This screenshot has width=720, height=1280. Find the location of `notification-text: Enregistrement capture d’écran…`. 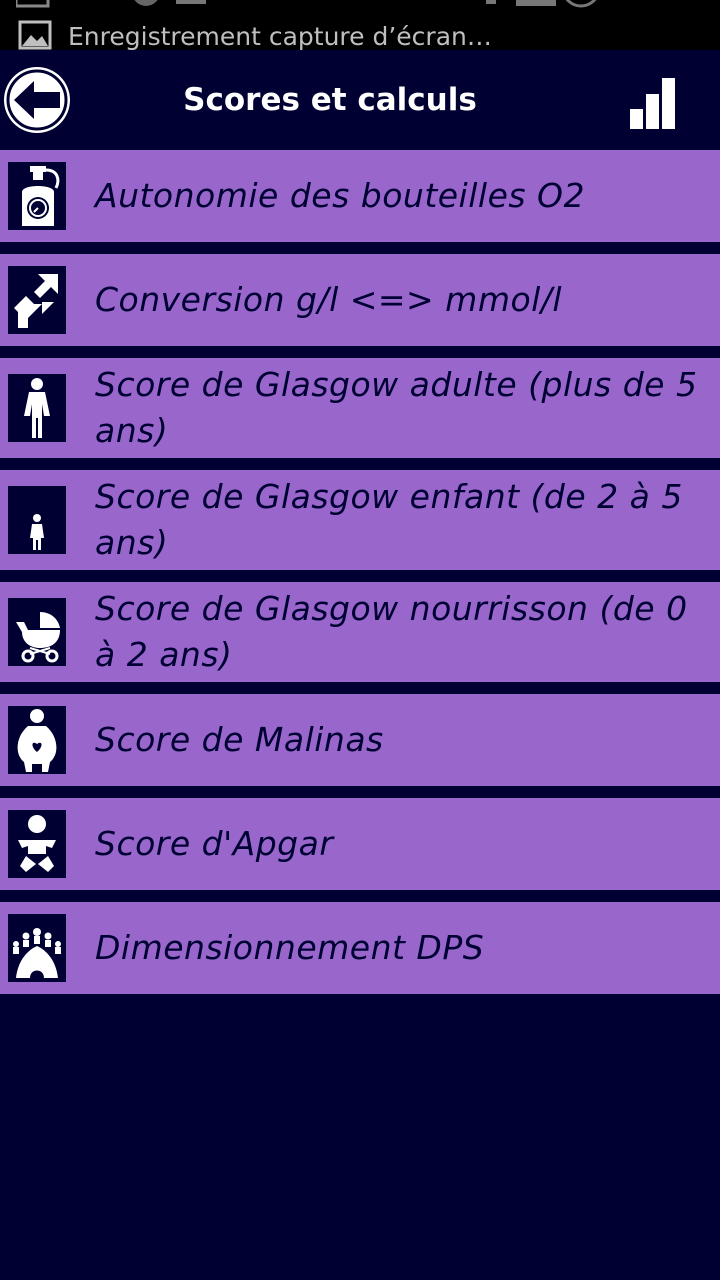

notification-text: Enregistrement capture d’écran… is located at coordinates (280, 36).